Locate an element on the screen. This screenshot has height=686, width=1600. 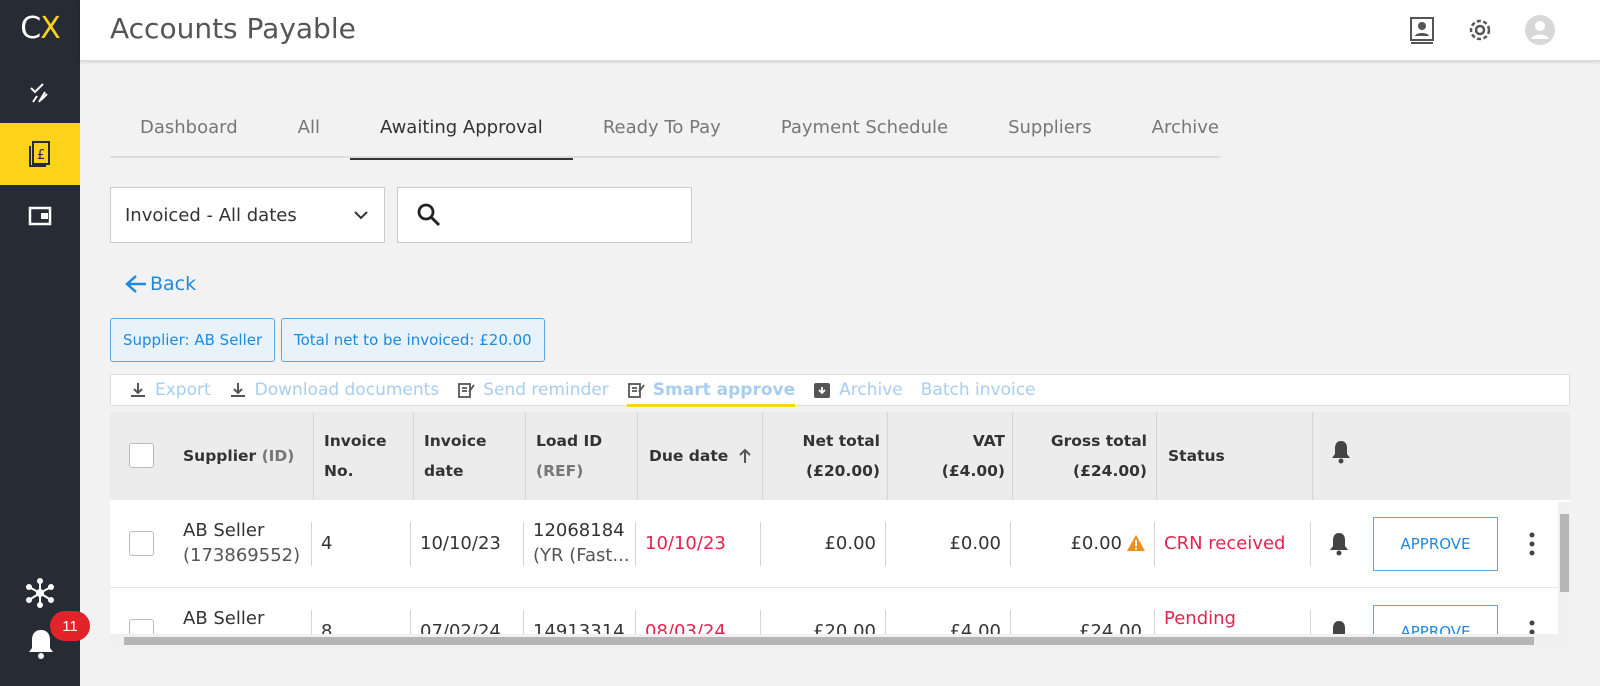
tab-awaiting-approval: Awaiting Approval is located at coordinates (461, 132).